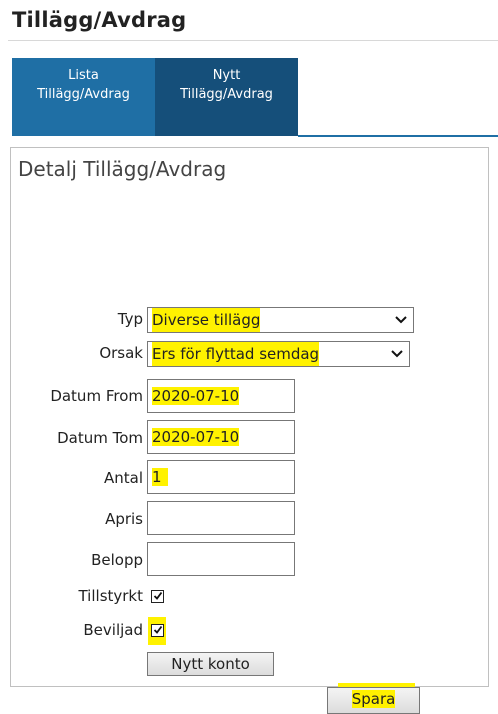 This screenshot has width=498, height=714. I want to click on datum-from-label: Datum From, so click(96, 396).